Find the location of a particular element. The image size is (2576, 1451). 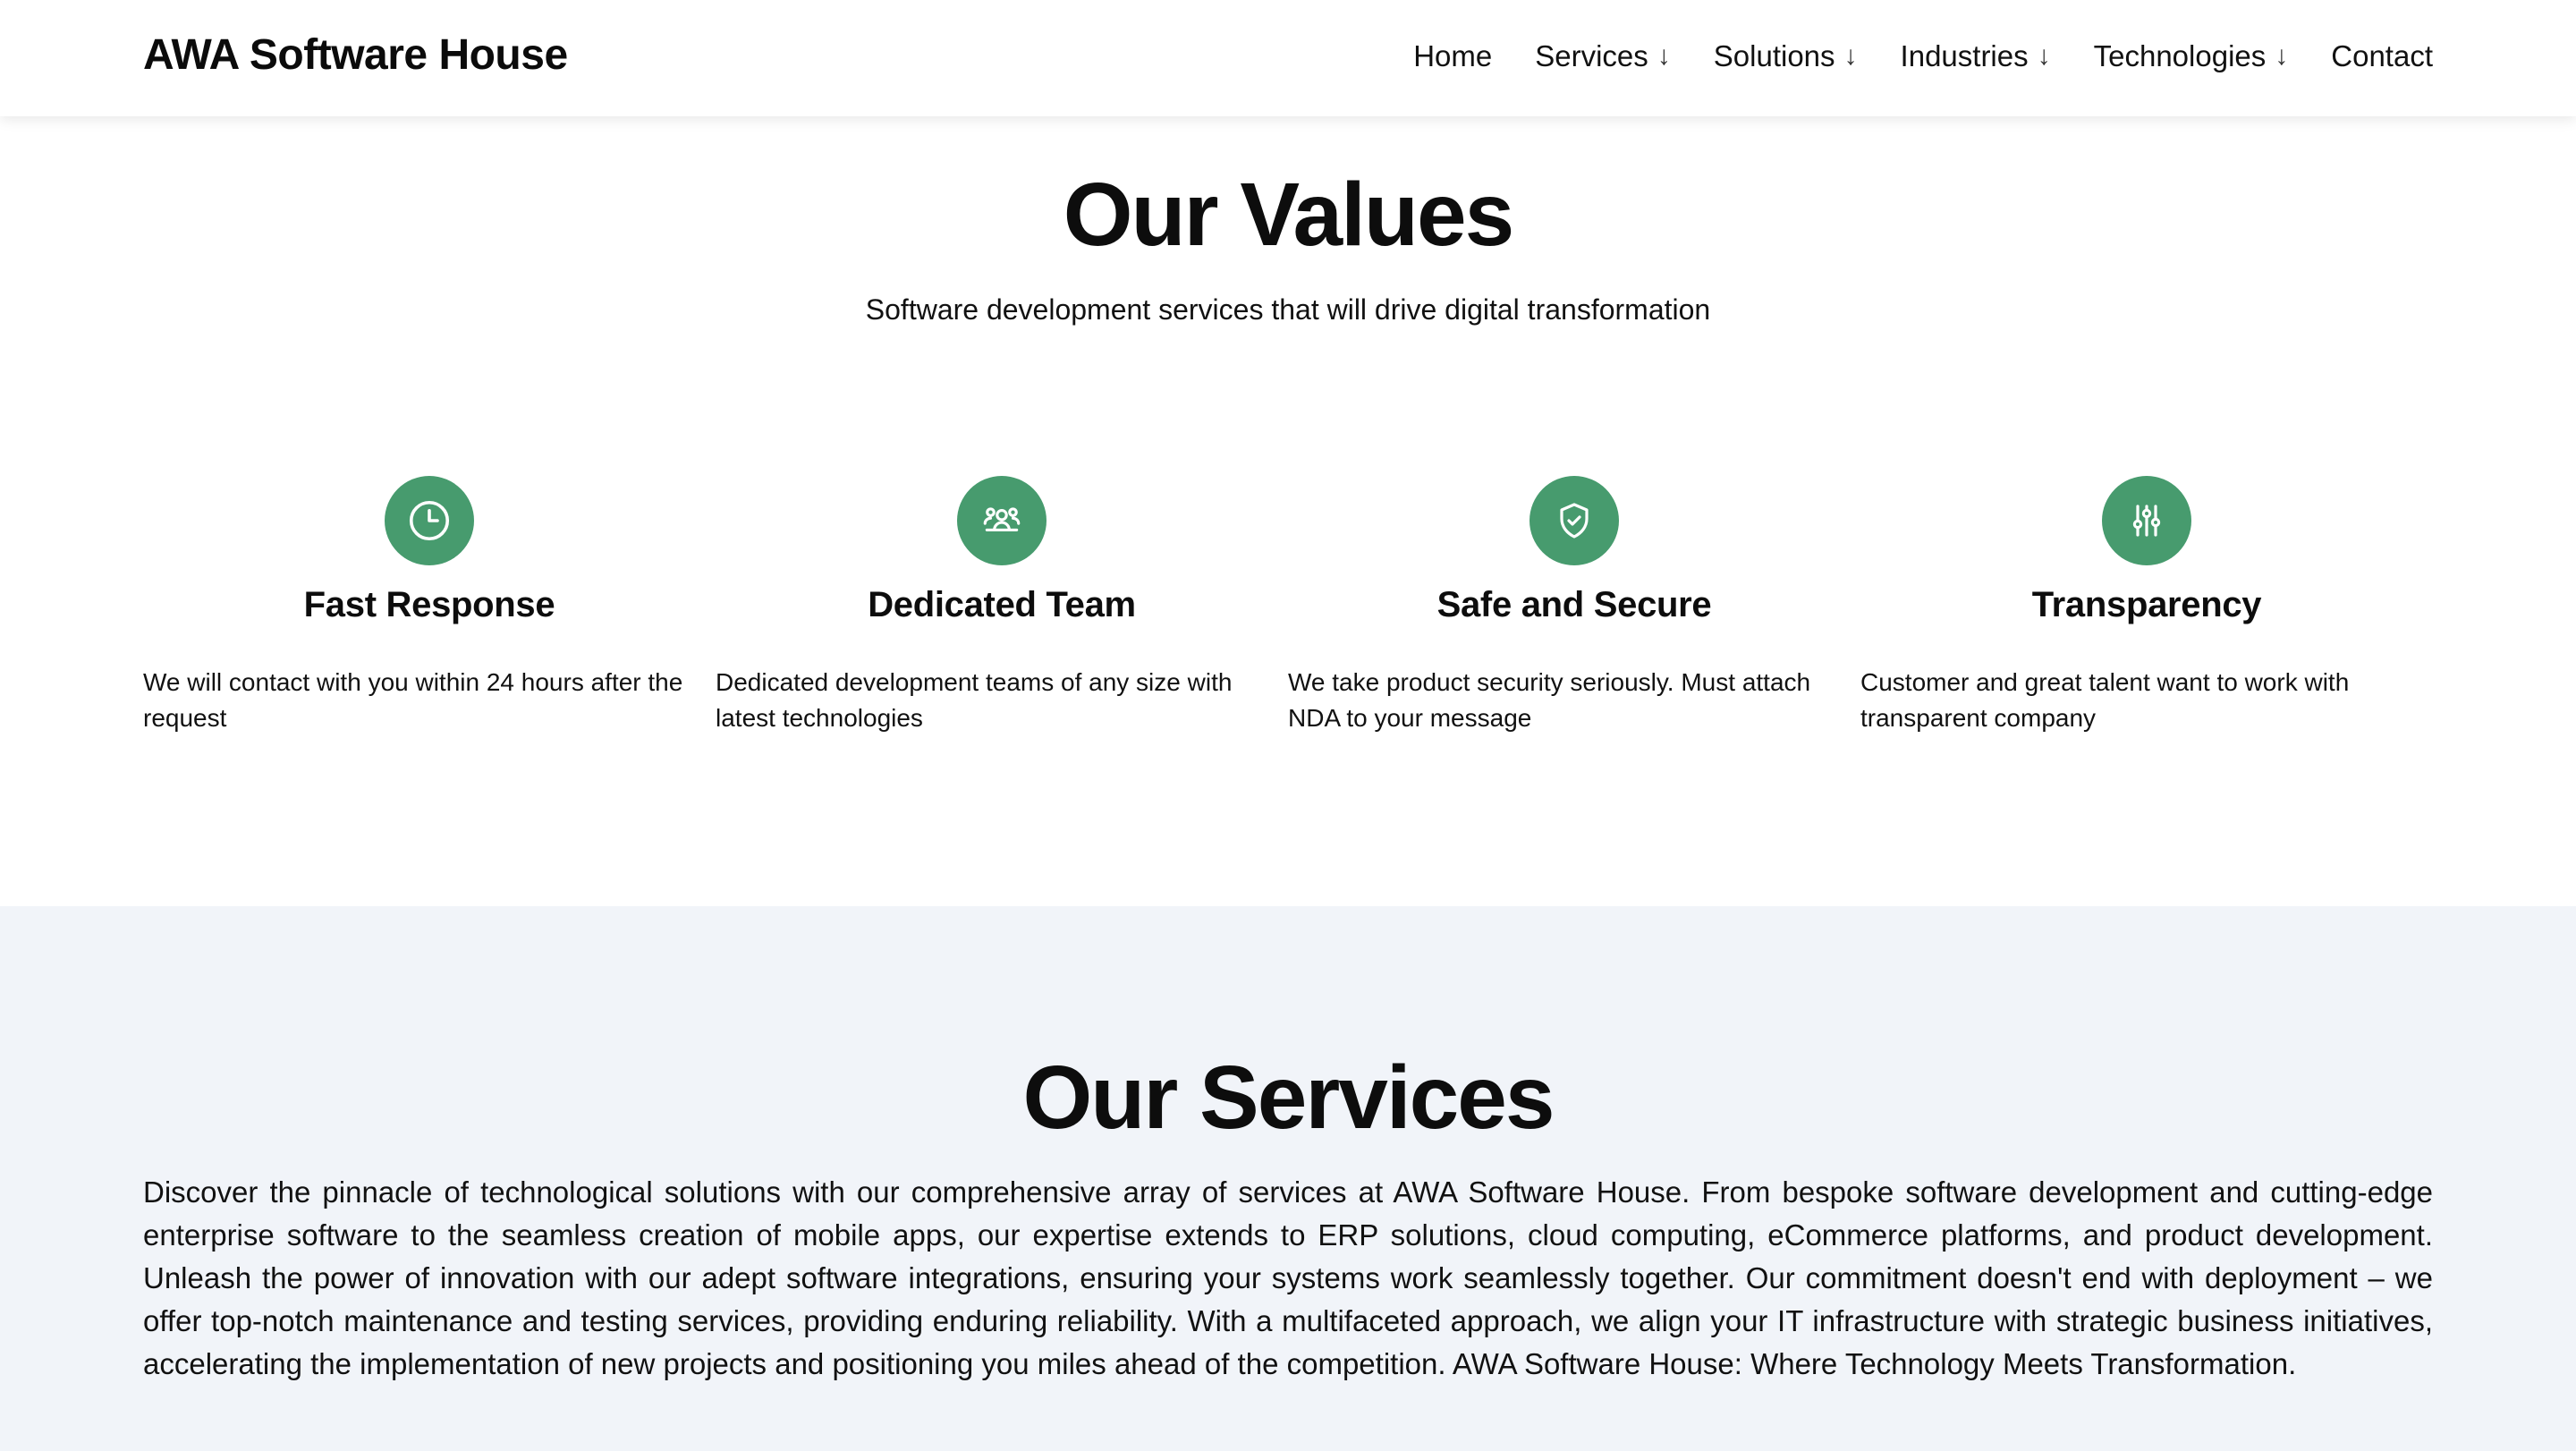

nav-item-label: Solutions is located at coordinates (1774, 55).